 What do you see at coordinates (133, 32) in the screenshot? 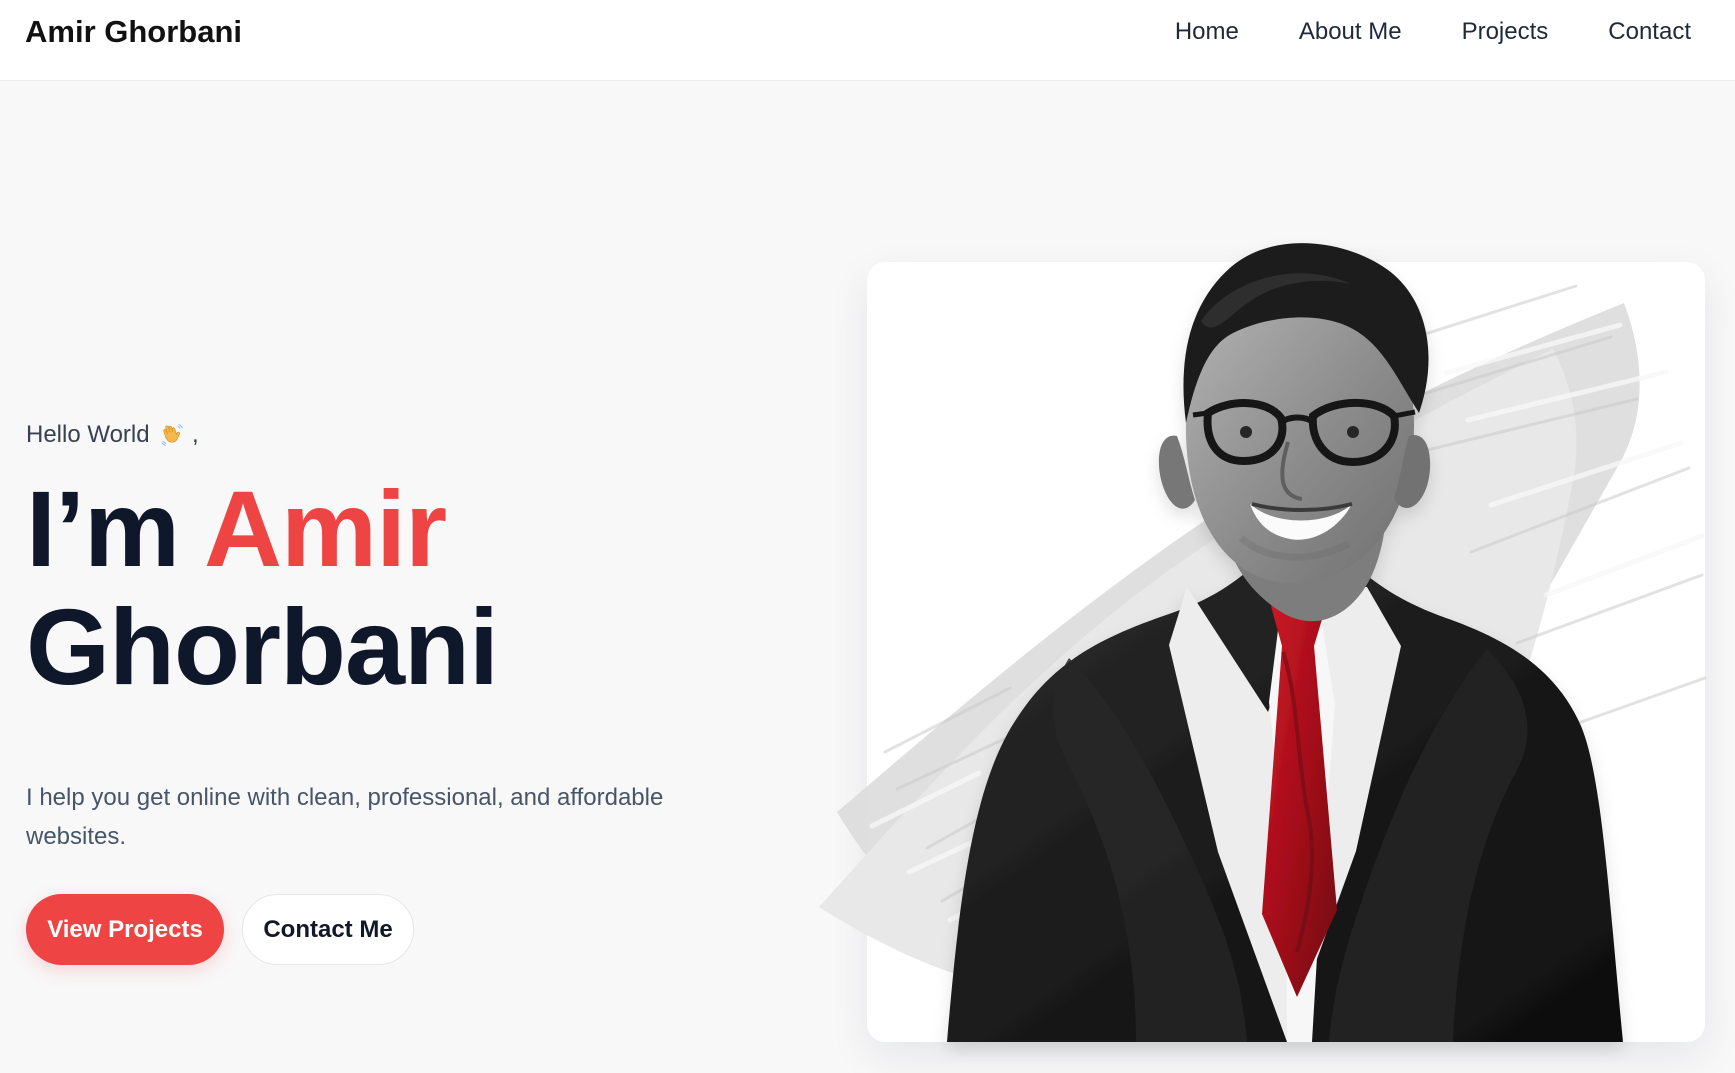
I see `site-brand: Amir Ghorbani` at bounding box center [133, 32].